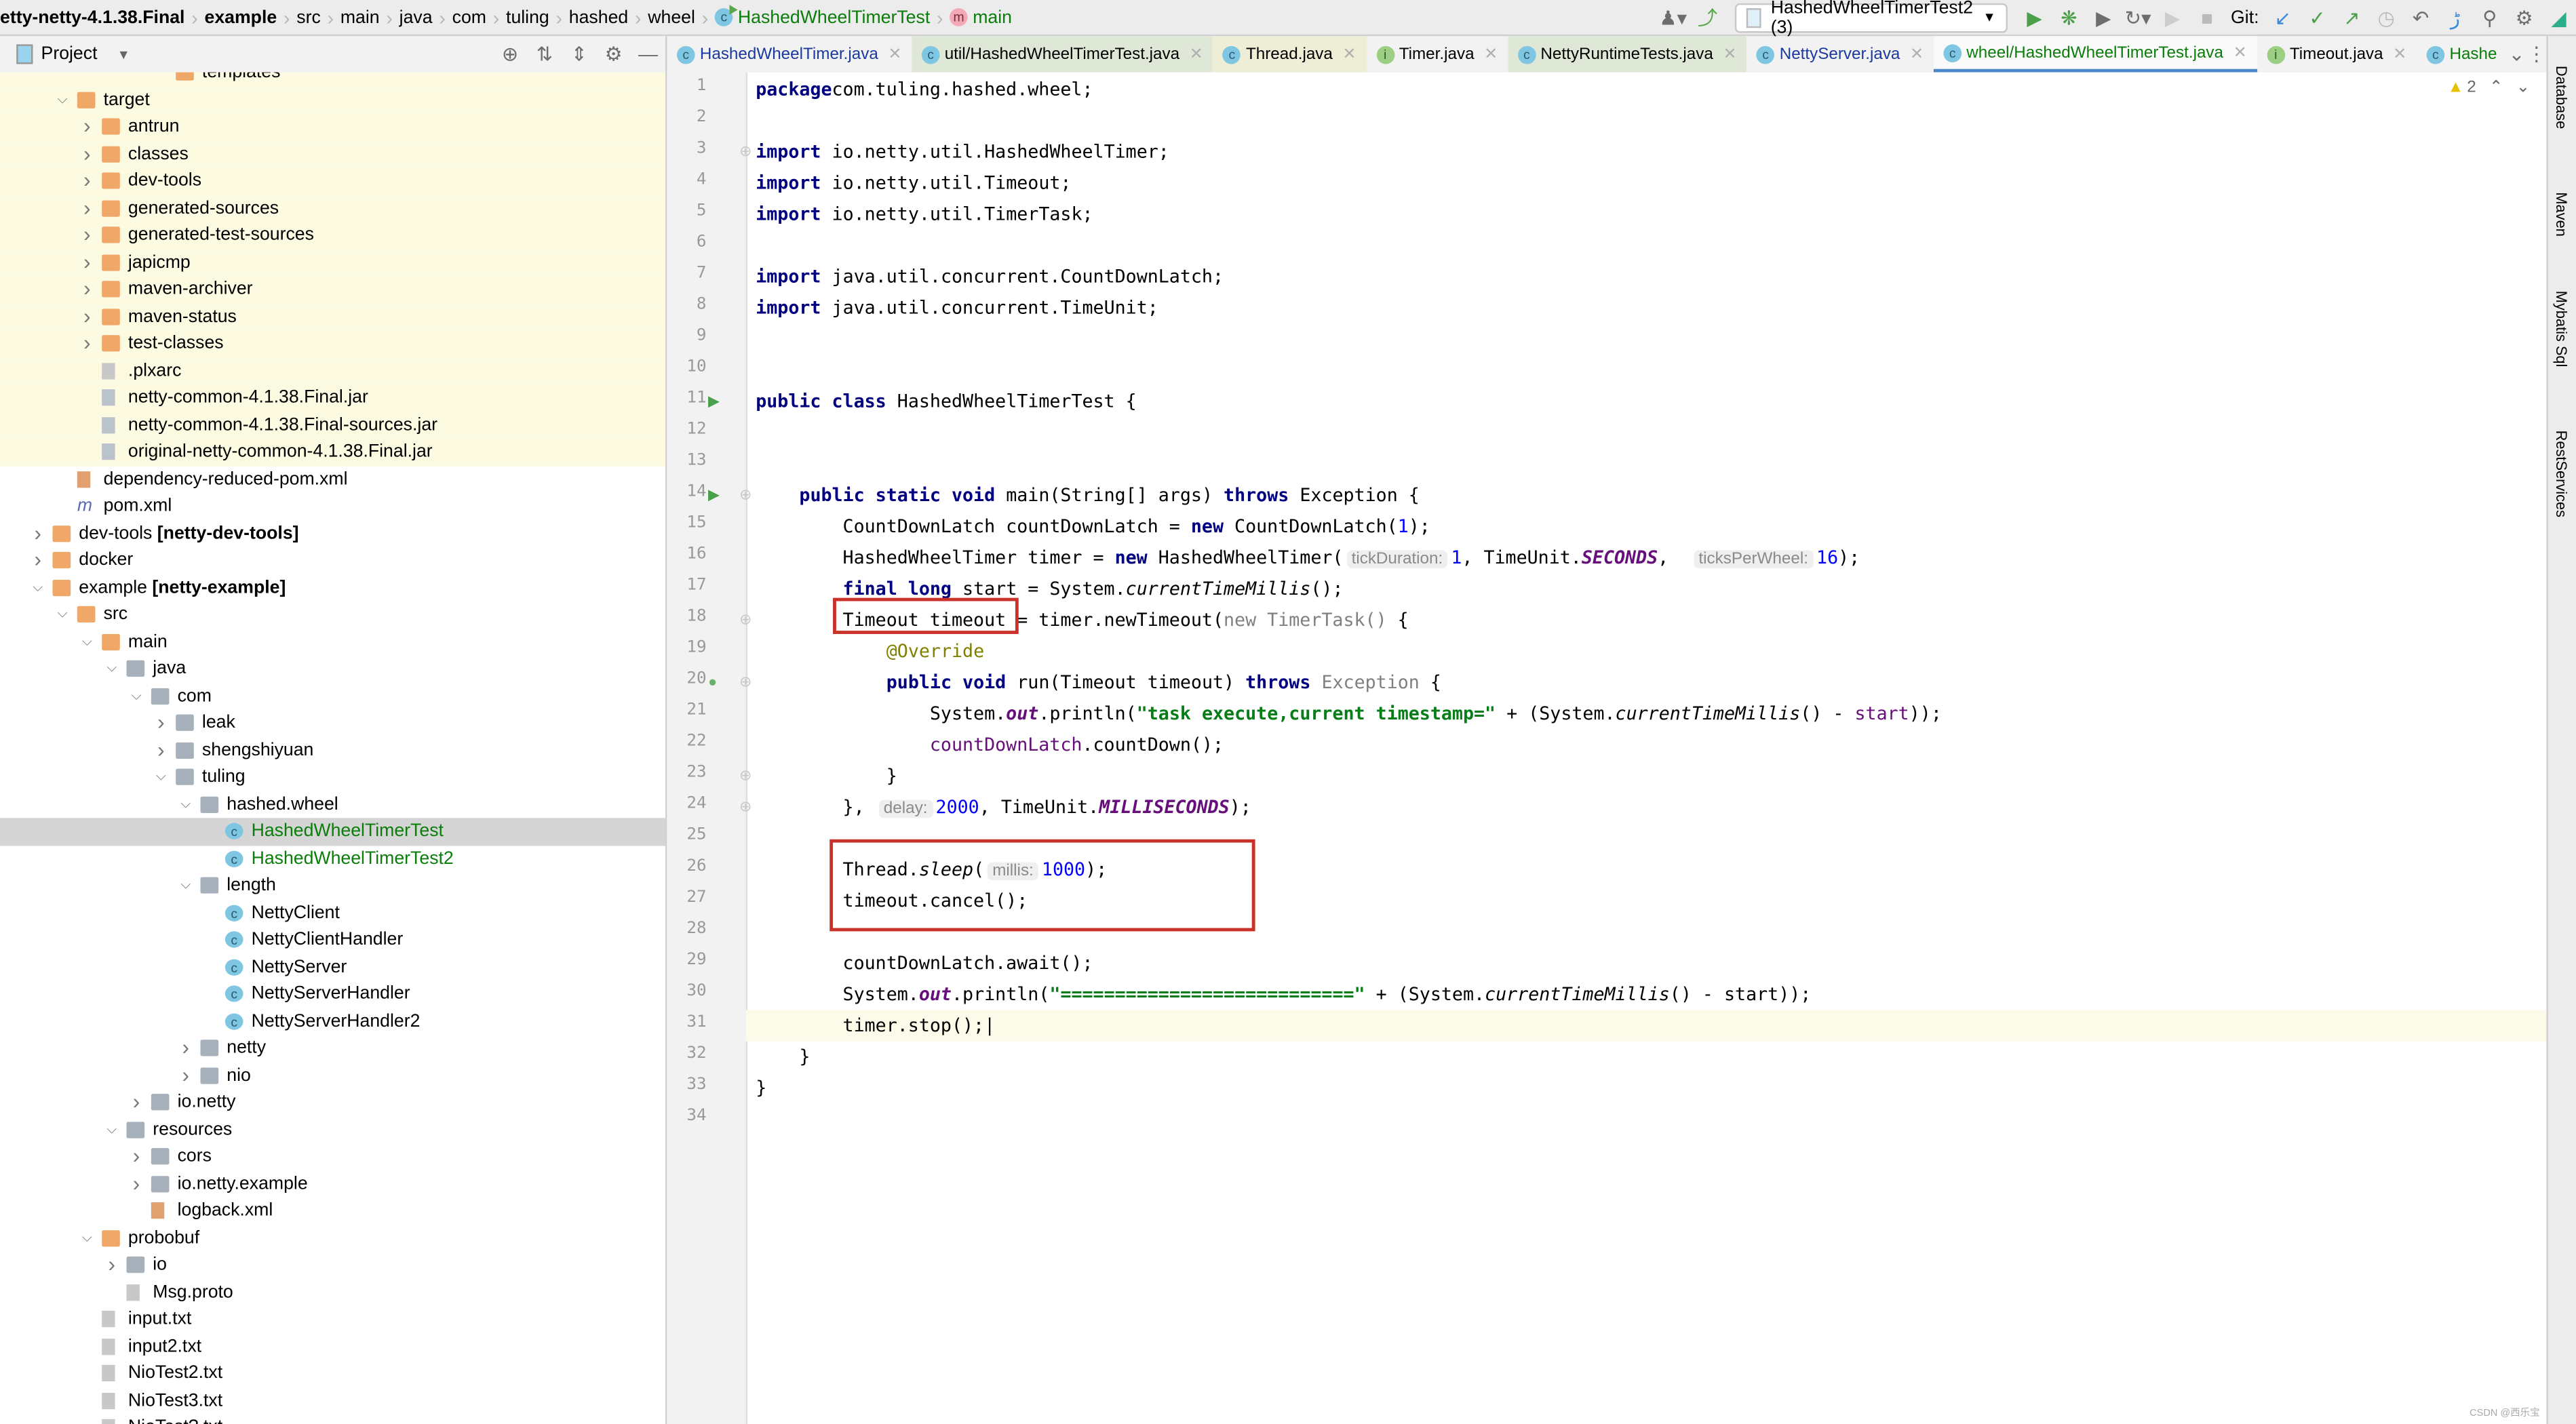 This screenshot has height=1424, width=2576. I want to click on tree-item: › classes, so click(332, 154).